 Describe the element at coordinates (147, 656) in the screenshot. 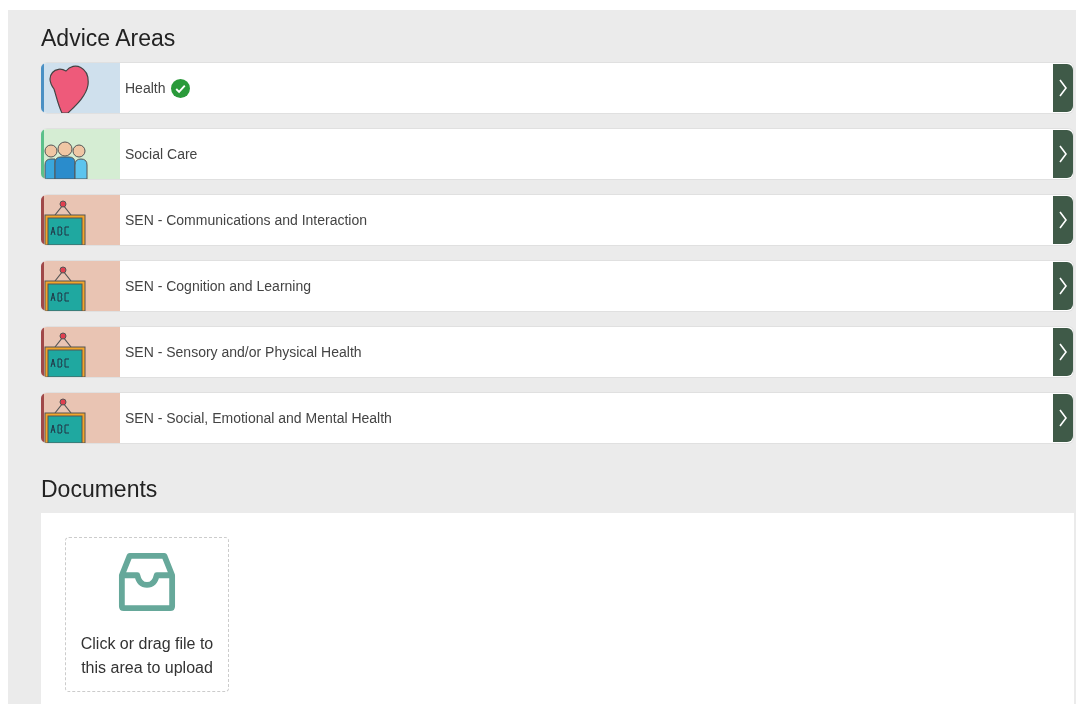

I see `upload-hint: Click or drag file to this area to upload` at that location.